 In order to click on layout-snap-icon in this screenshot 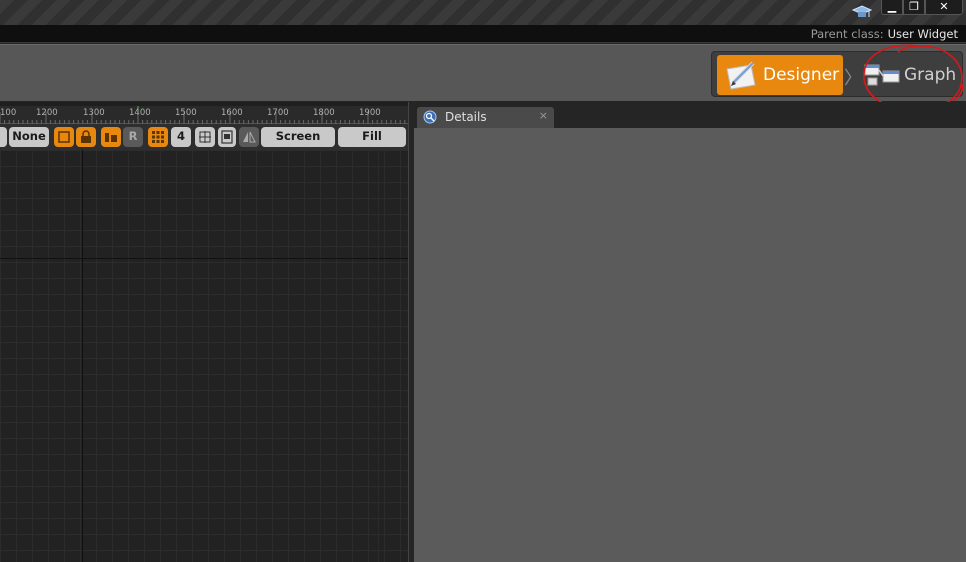, I will do `click(111, 137)`.